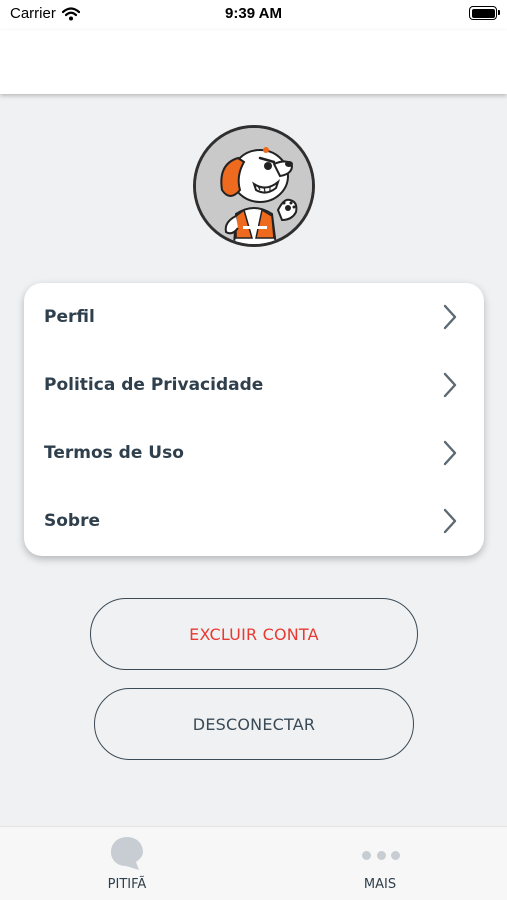 The width and height of the screenshot is (507, 900). I want to click on chat-bubble-icon, so click(127, 853).